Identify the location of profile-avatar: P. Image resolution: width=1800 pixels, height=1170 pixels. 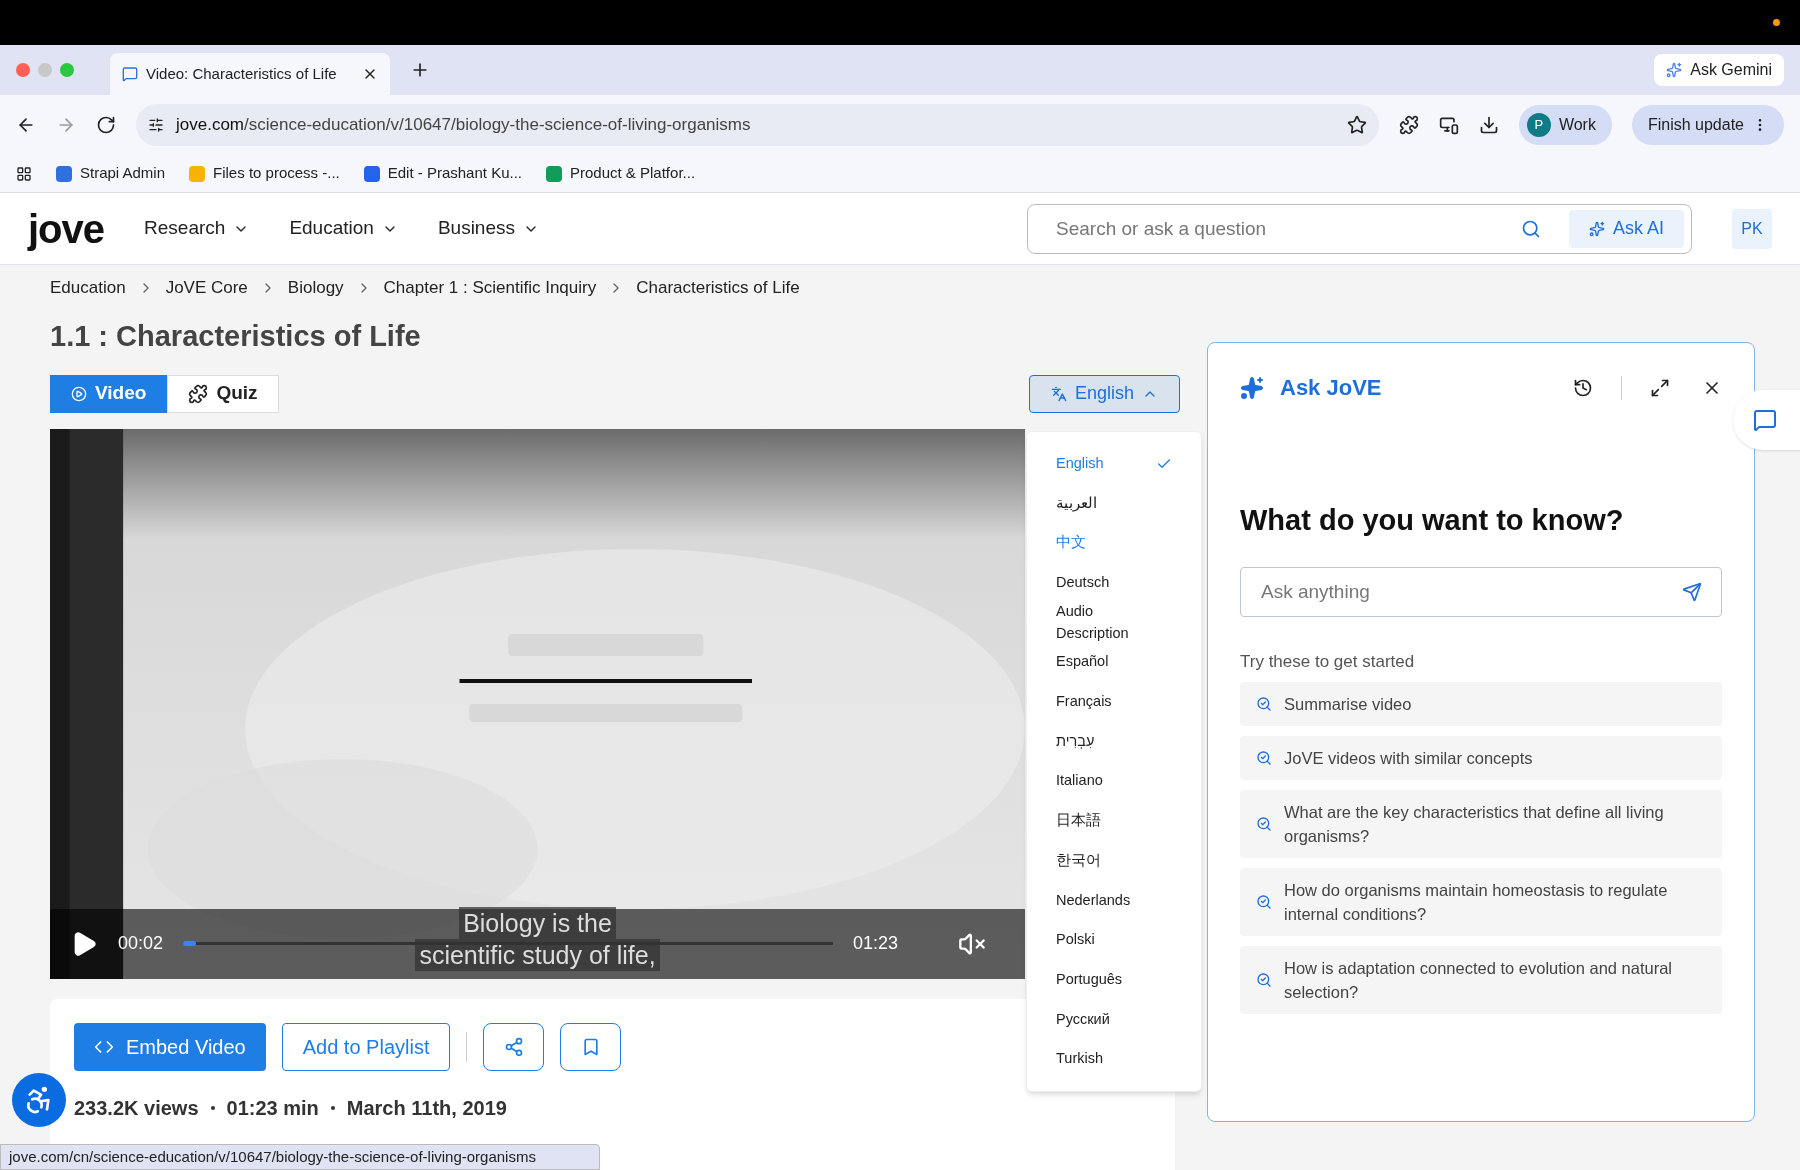
(1538, 125).